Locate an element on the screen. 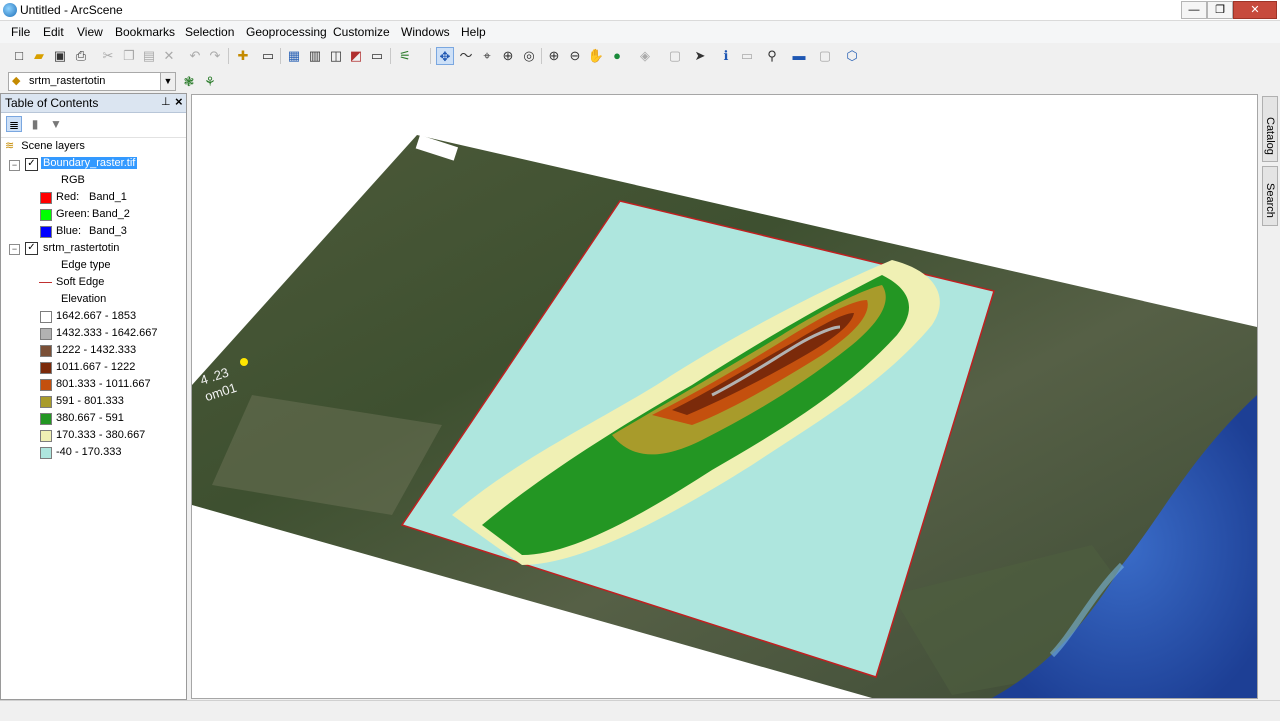 The image size is (1280, 721). elevation-class-label: 170.333 - 380.667 is located at coordinates (101, 435).